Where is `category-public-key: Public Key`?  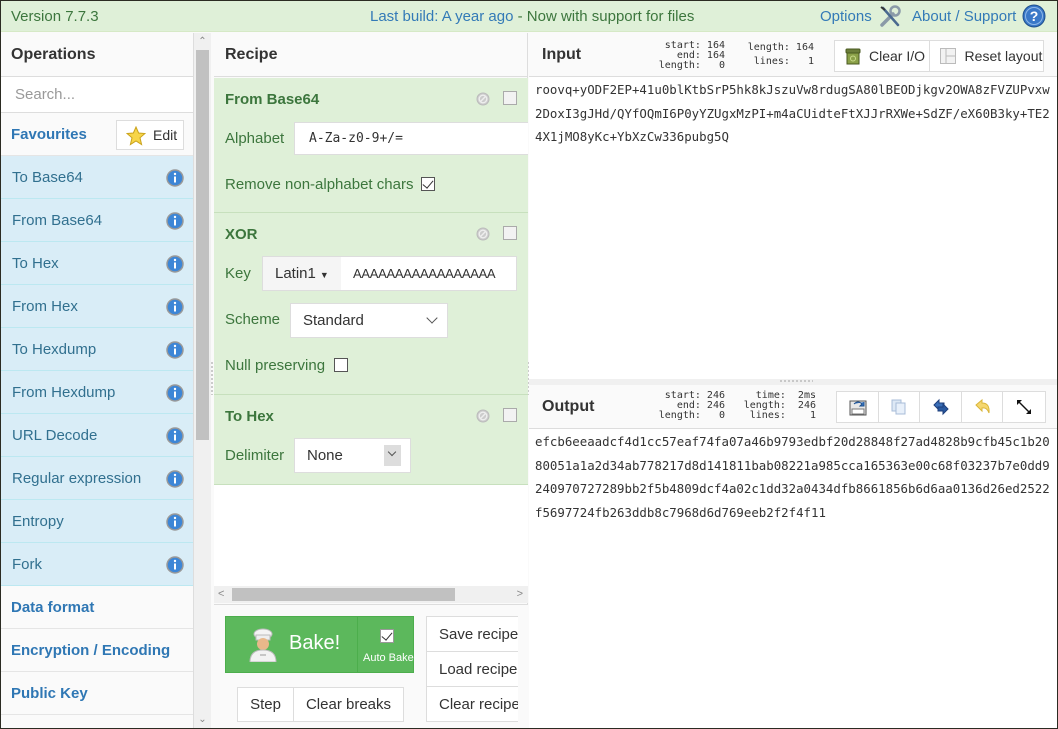
category-public-key: Public Key is located at coordinates (97, 693).